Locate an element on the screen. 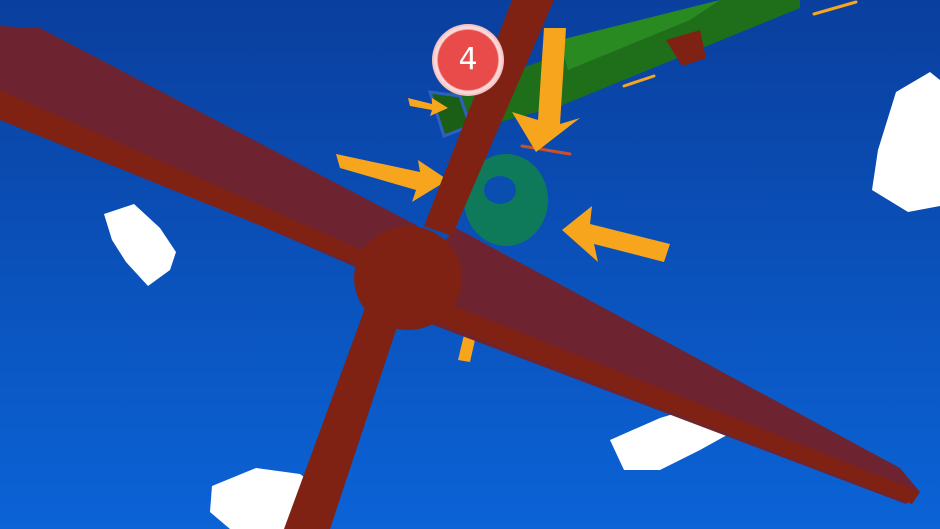 Image resolution: width=940 pixels, height=529 pixels. checkpoint-counter-badge: 4 is located at coordinates (468, 60).